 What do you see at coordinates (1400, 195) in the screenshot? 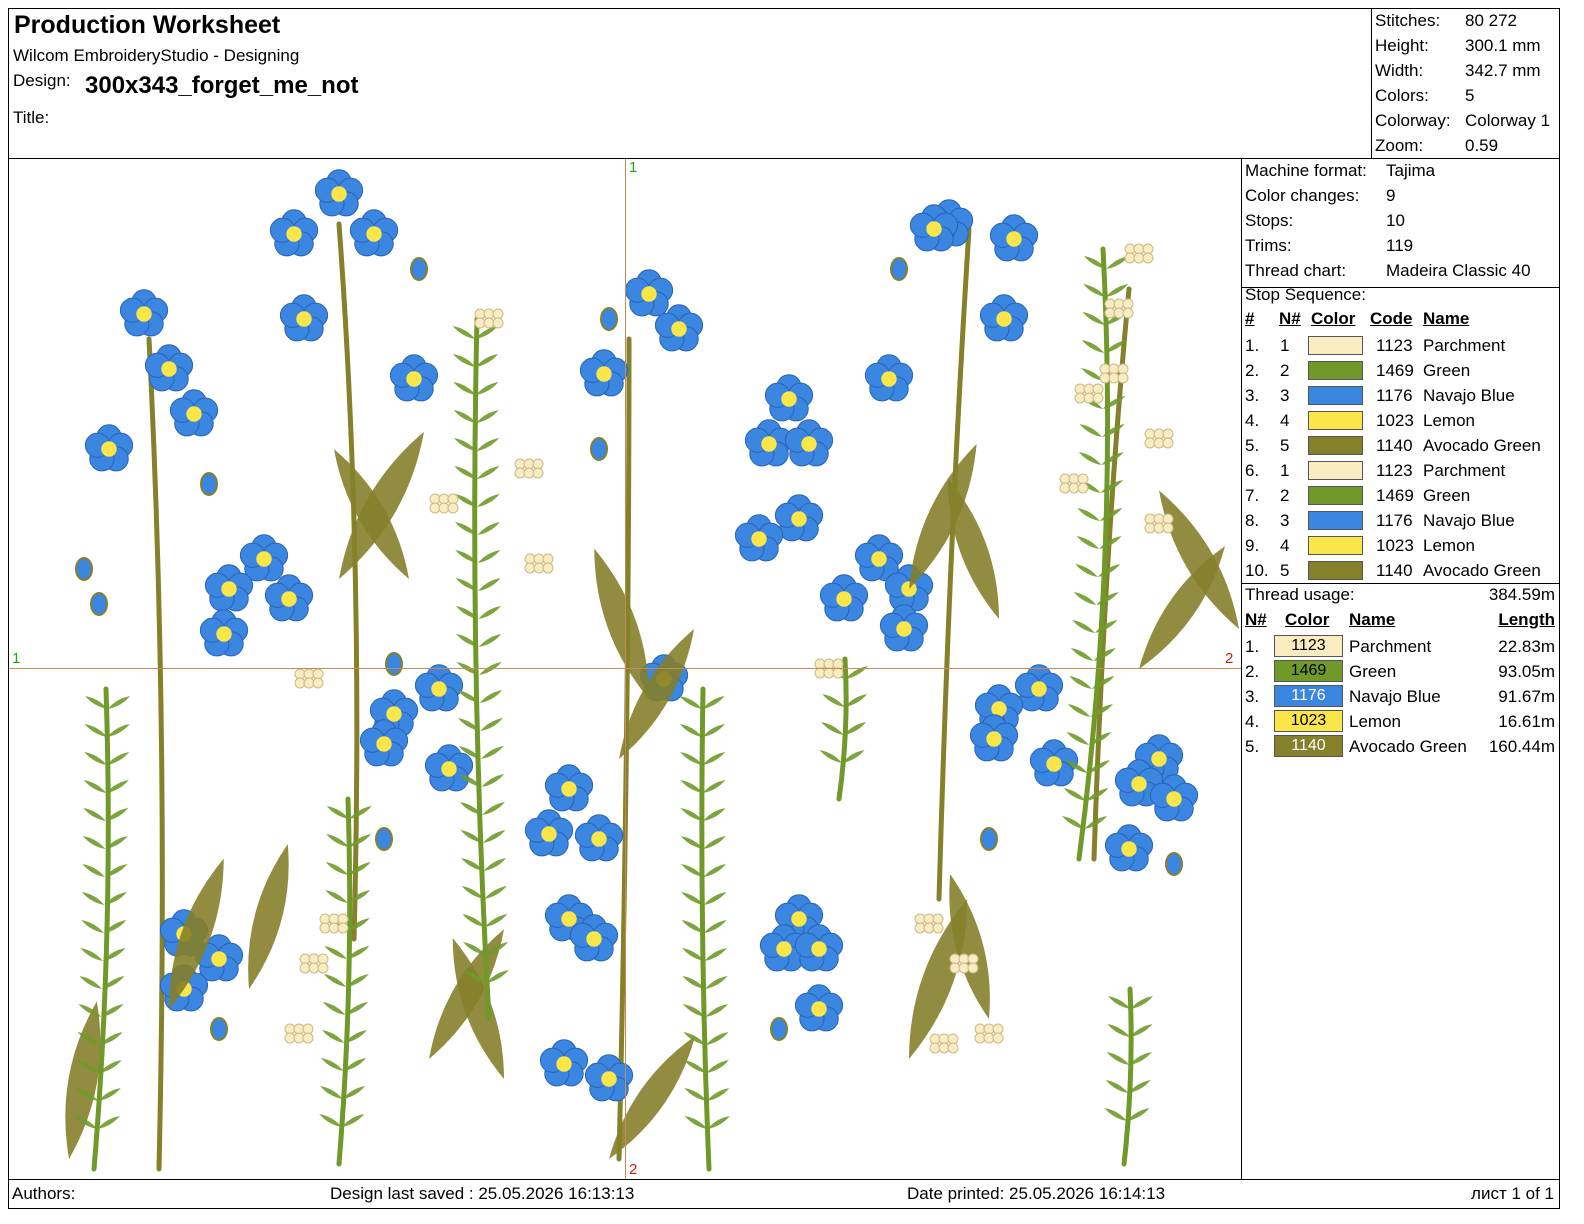
I see `machine-row: Color changes: 9` at bounding box center [1400, 195].